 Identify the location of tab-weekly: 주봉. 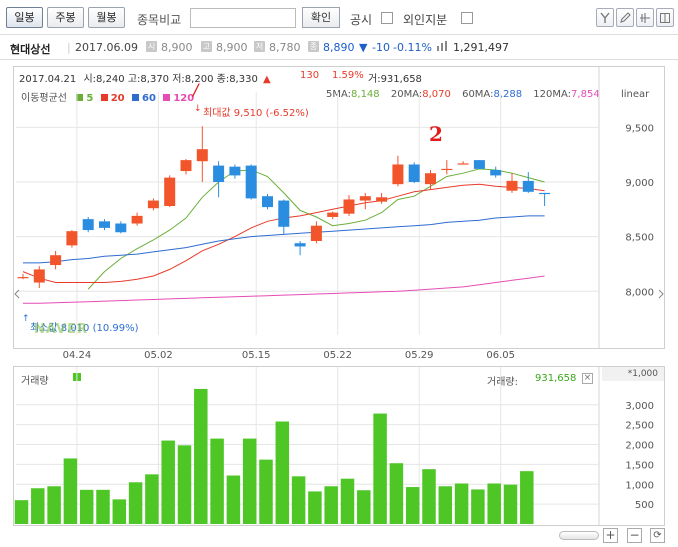
(65, 17).